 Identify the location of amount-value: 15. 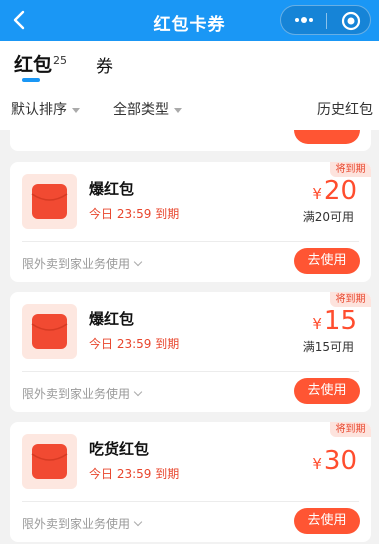
(340, 321).